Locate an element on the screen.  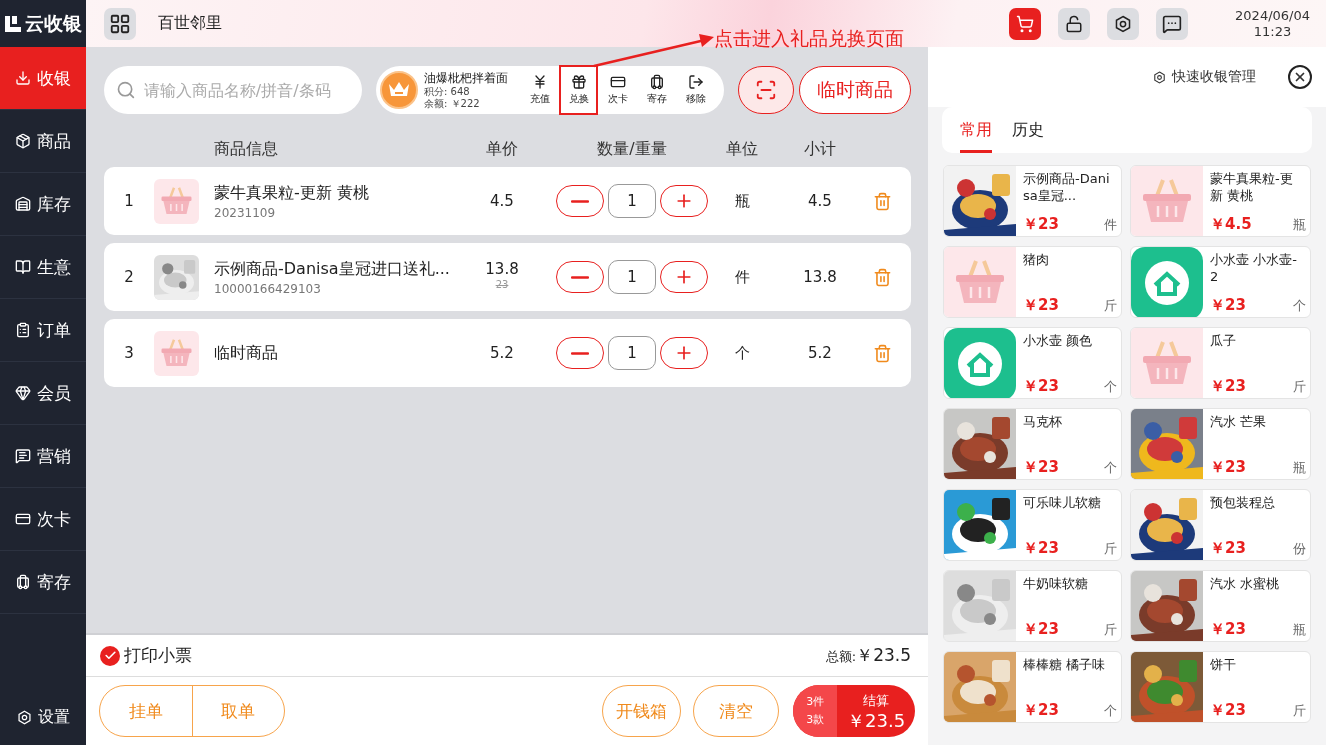
column-header: 单价 is located at coordinates (502, 149).